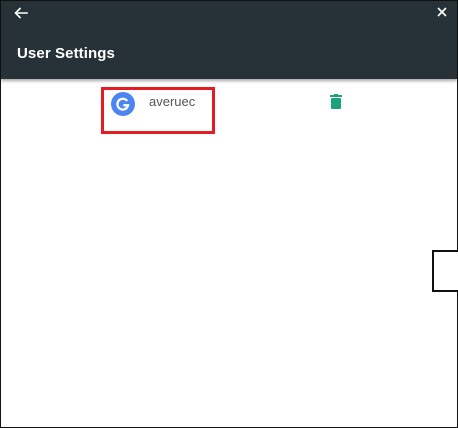 The width and height of the screenshot is (458, 428). I want to click on close-button, so click(442, 12).